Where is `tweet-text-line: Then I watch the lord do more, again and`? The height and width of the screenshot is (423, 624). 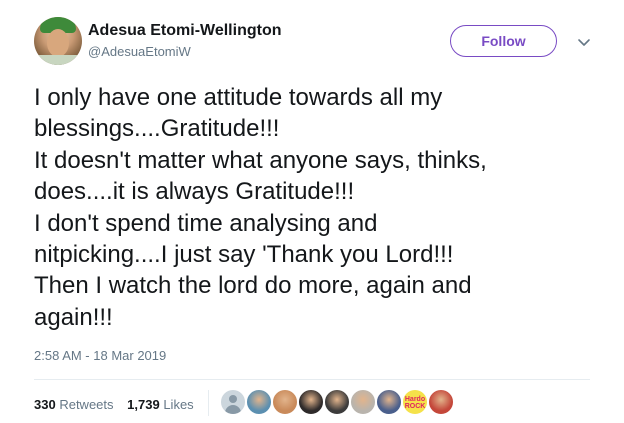 tweet-text-line: Then I watch the lord do more, again and is located at coordinates (253, 286).